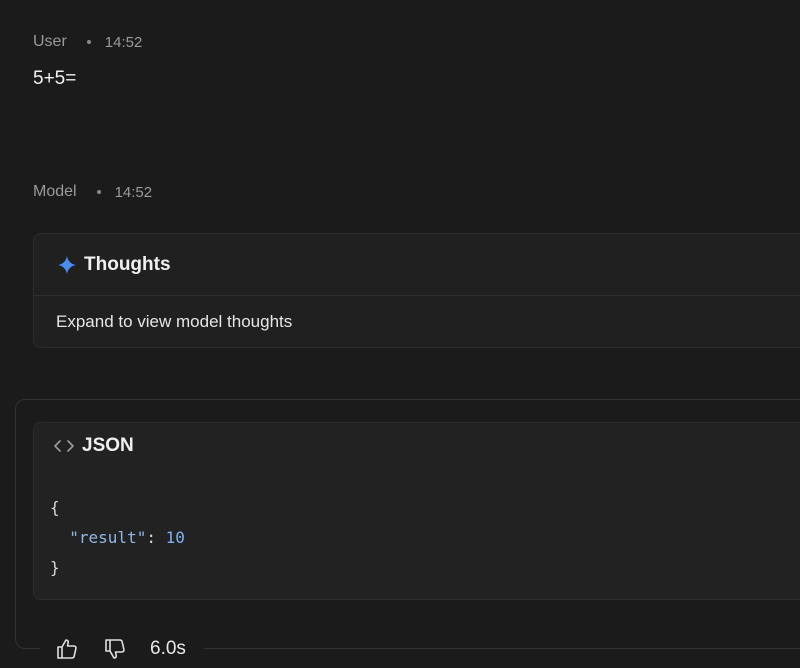 The width and height of the screenshot is (800, 668). Describe the element at coordinates (92, 192) in the screenshot. I see `model-turn-header: Model 14:52` at that location.